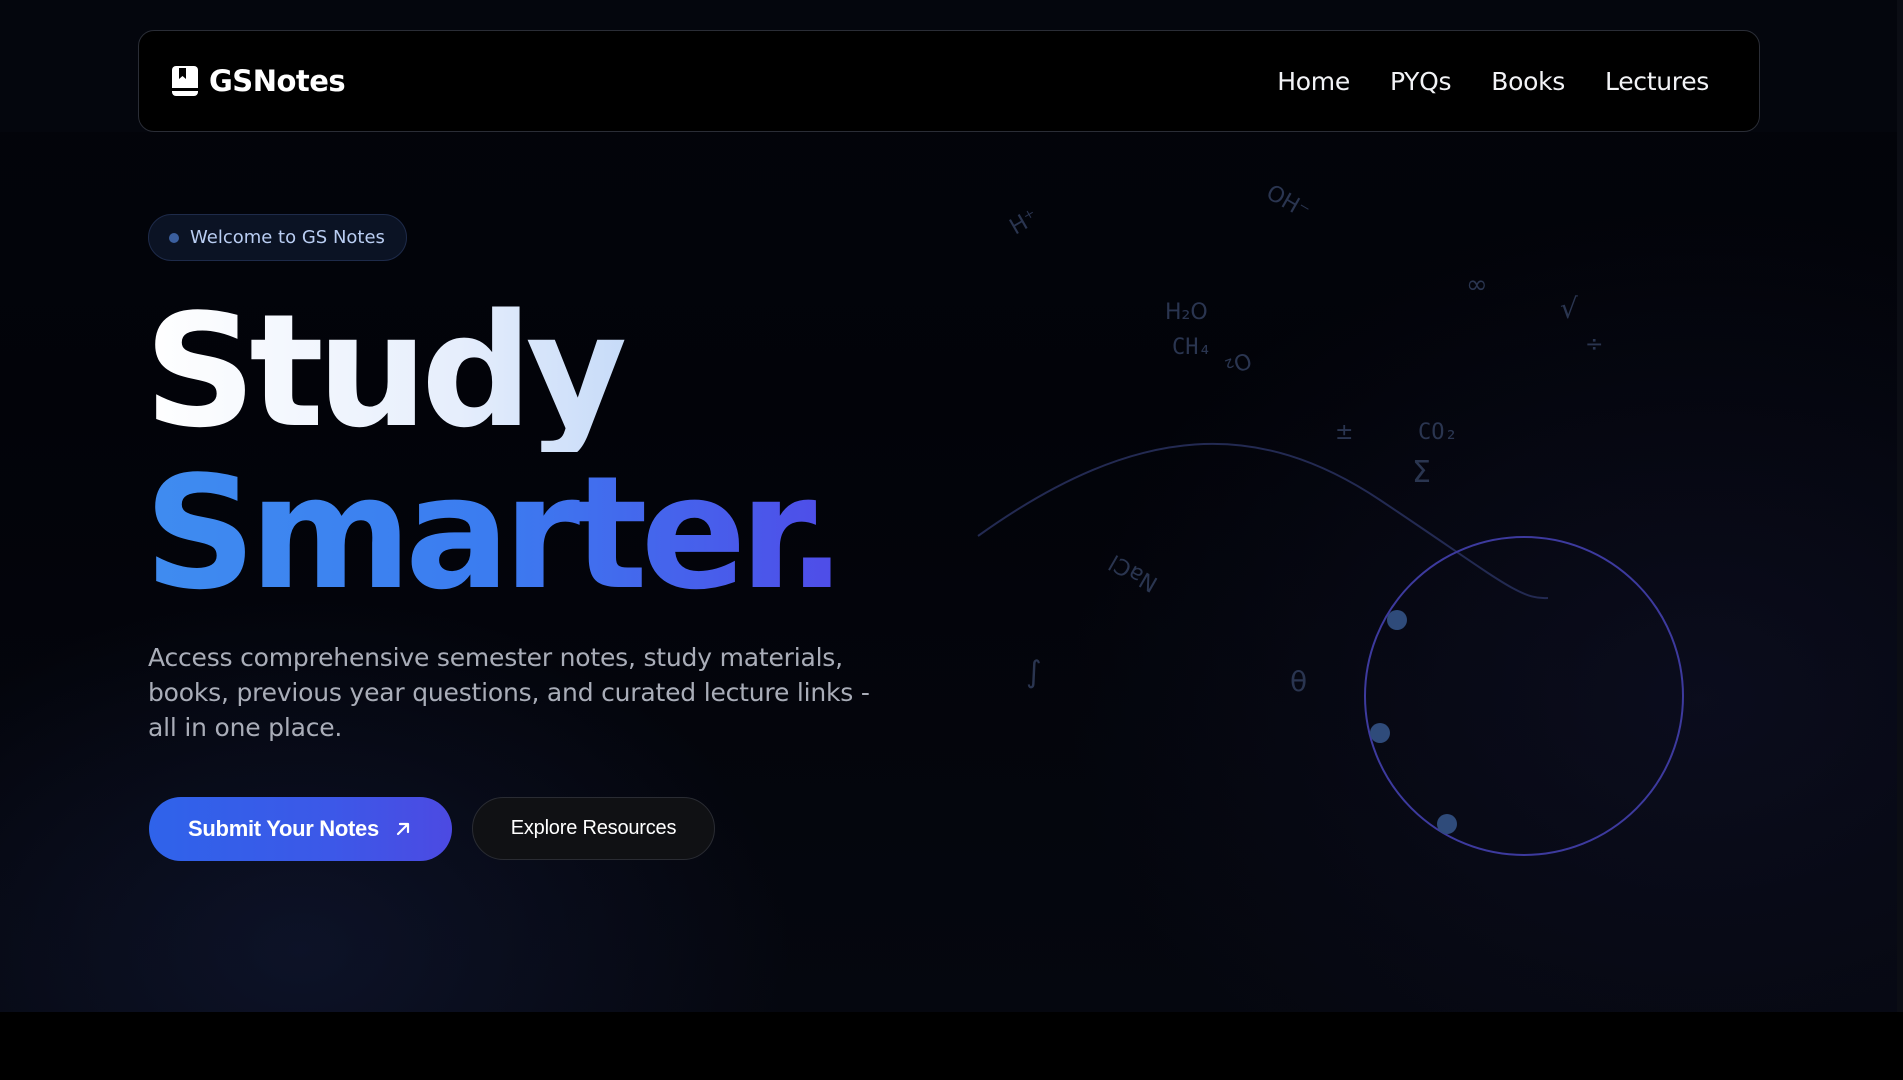 The height and width of the screenshot is (1080, 1903). I want to click on headline-line-1: Study, so click(491, 371).